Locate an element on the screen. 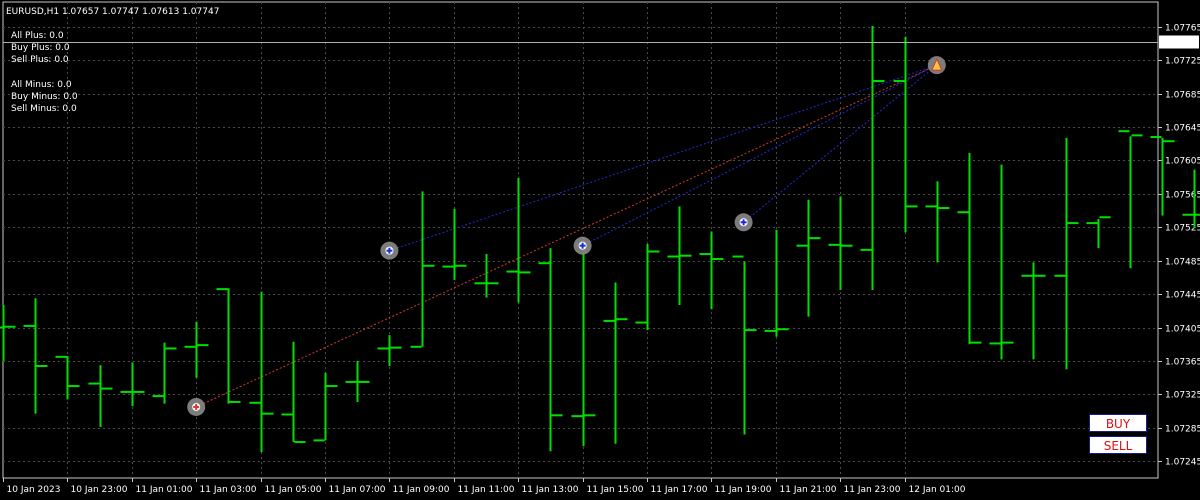 The height and width of the screenshot is (500, 1200). x-tick-label: 11 Jan 23:00 is located at coordinates (872, 490).